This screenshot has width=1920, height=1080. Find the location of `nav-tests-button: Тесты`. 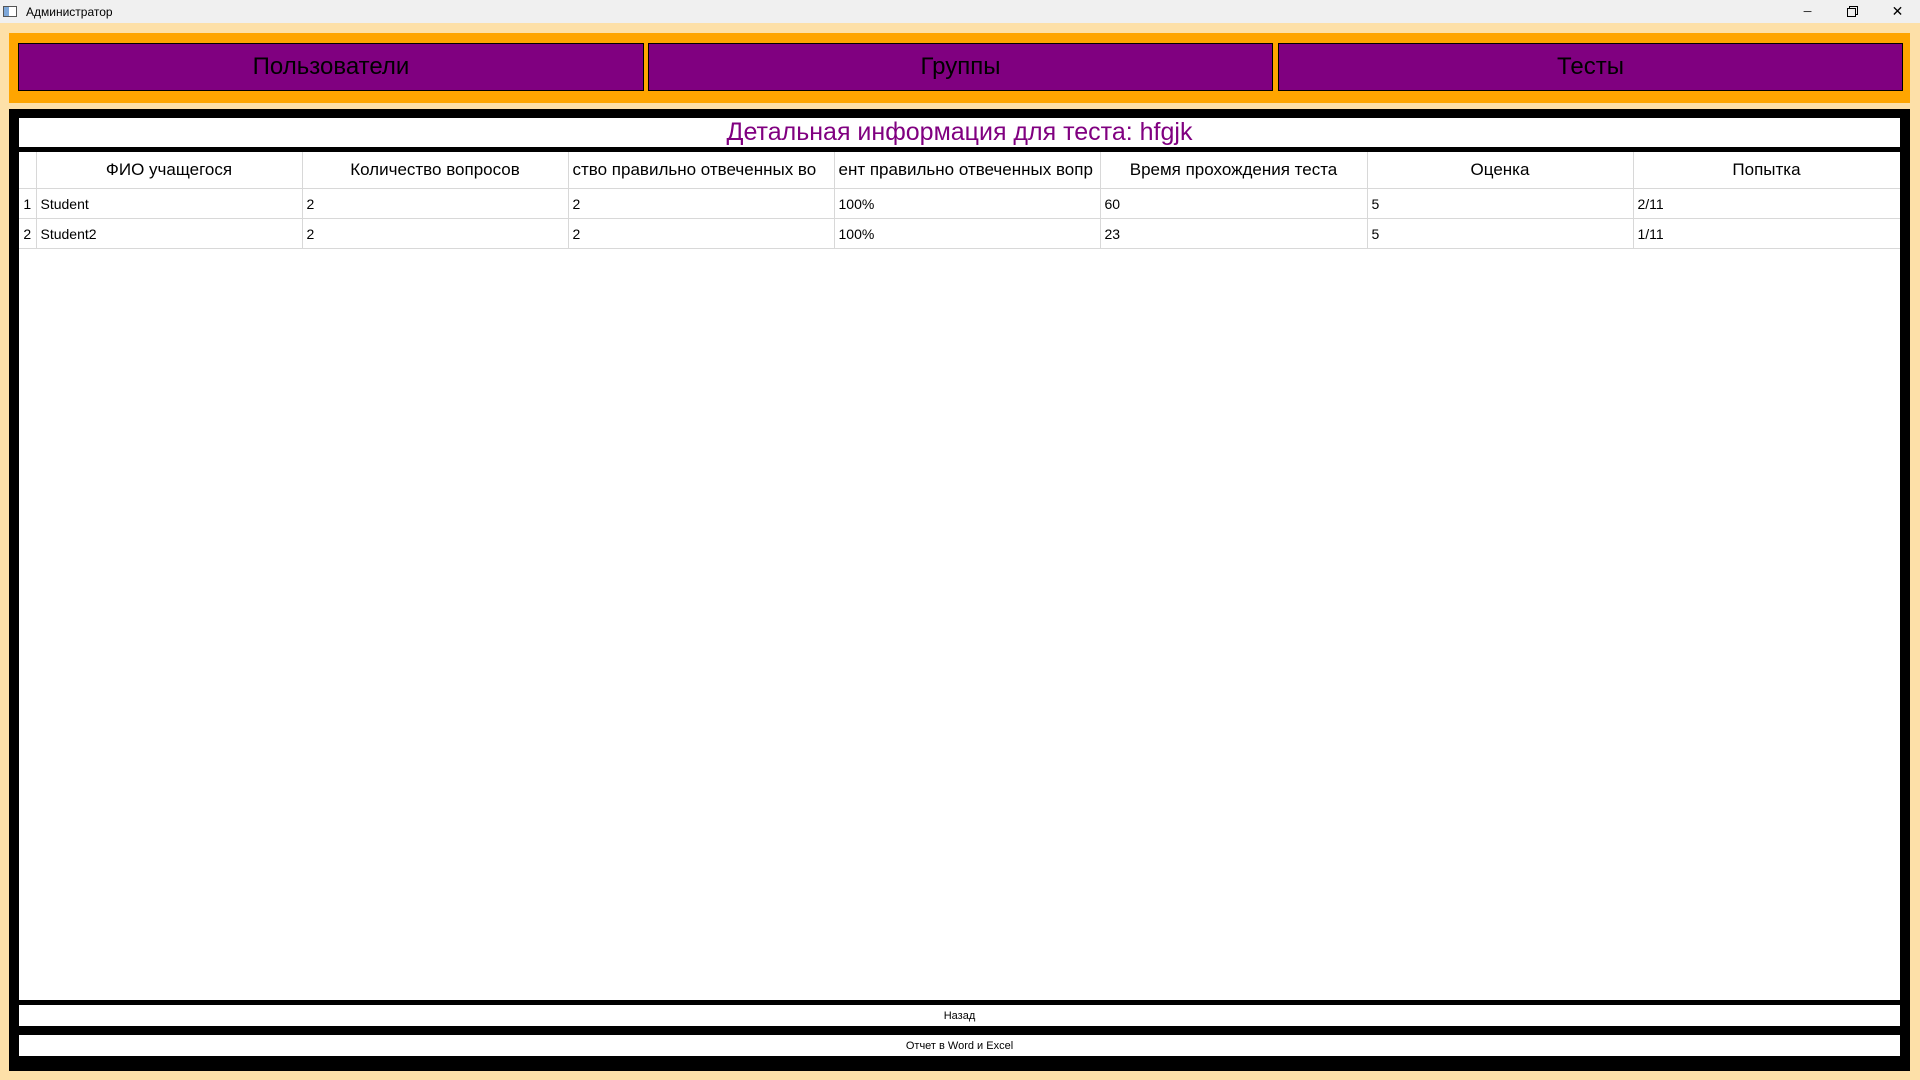

nav-tests-button: Тесты is located at coordinates (1590, 67).